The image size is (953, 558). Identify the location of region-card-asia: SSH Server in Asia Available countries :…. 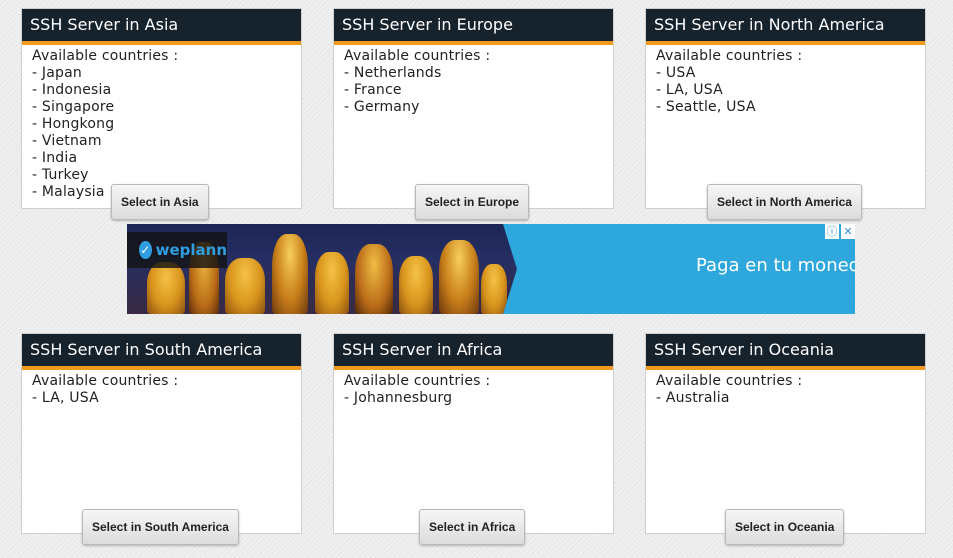
(161, 114).